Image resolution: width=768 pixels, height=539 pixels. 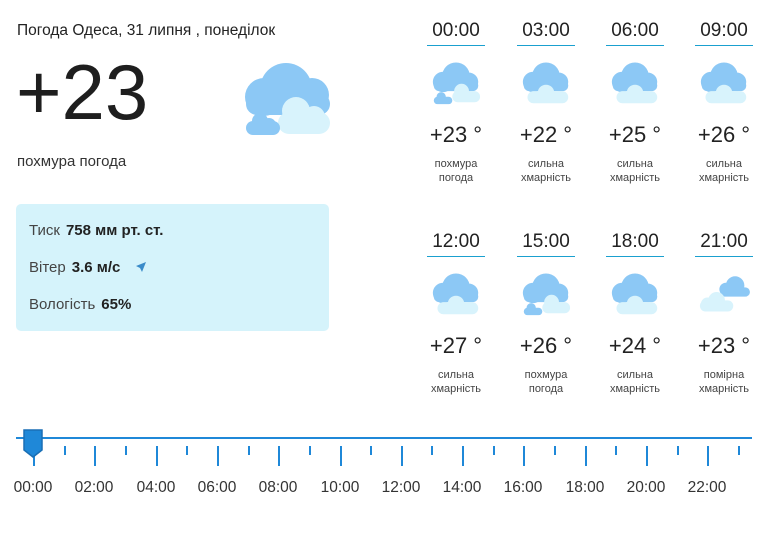 I want to click on humidity-row: Вологість 65%, so click(x=80, y=304).